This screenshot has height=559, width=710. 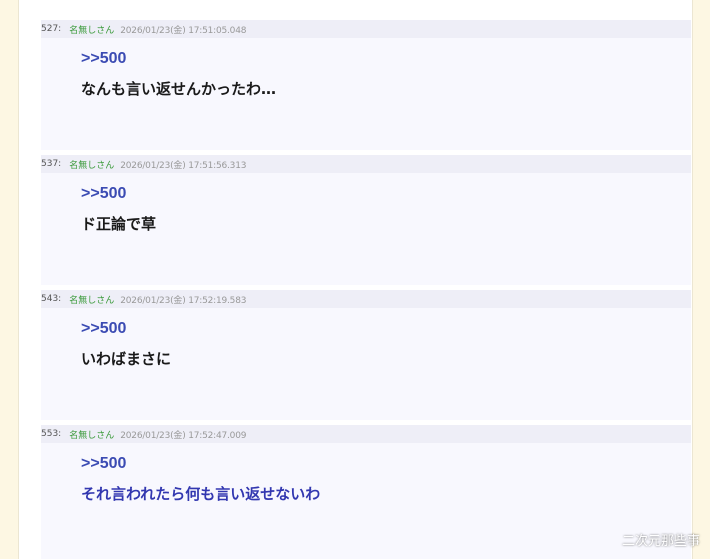 I want to click on post-number: 527:, so click(x=51, y=29).